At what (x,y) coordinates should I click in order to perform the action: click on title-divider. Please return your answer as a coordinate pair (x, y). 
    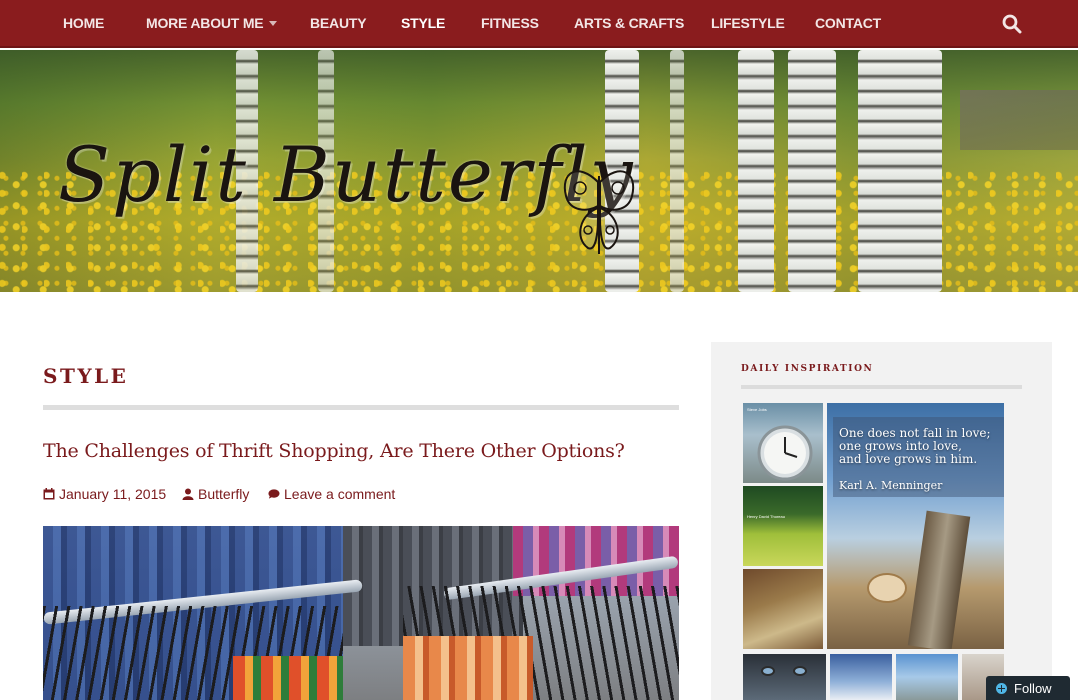
    Looking at the image, I should click on (361, 407).